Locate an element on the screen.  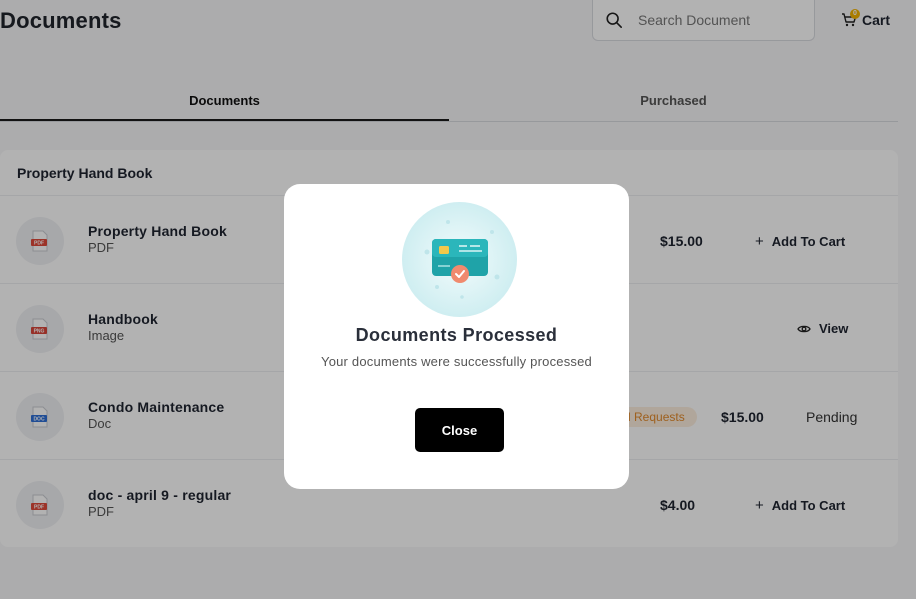
credit-card-check-icon is located at coordinates (459, 259).